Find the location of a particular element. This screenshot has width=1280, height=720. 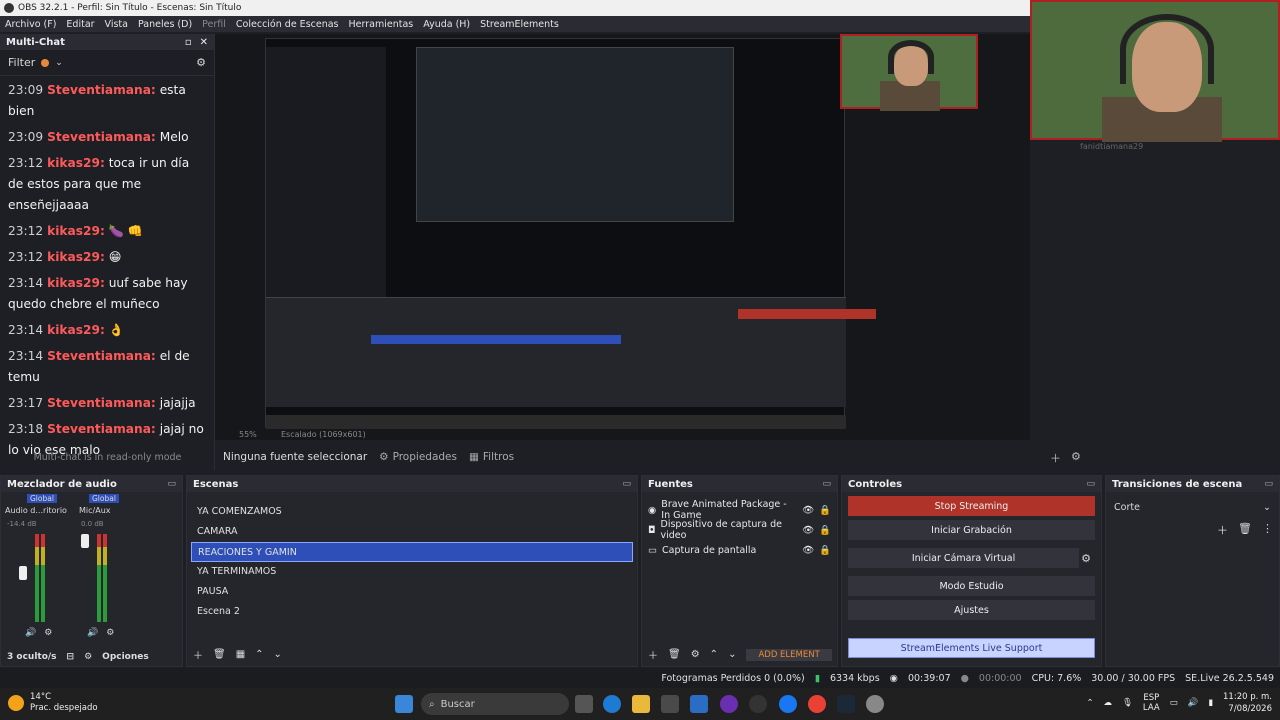

options-button: Opciones is located at coordinates (125, 657).